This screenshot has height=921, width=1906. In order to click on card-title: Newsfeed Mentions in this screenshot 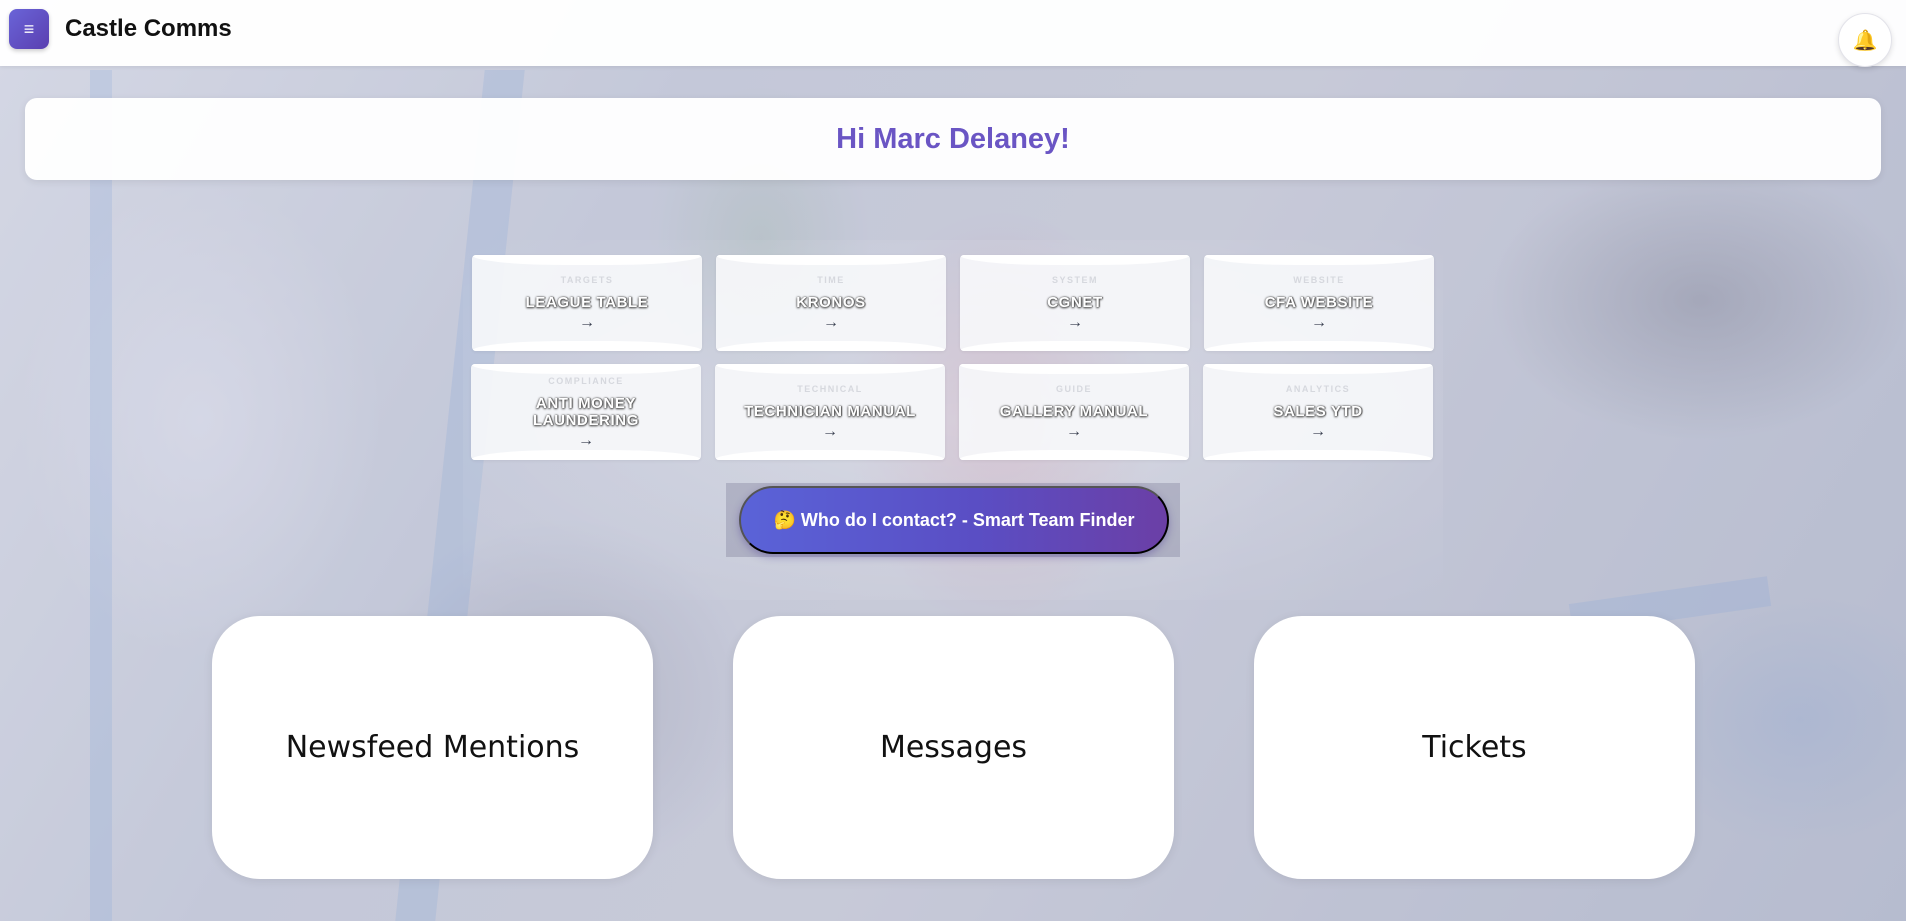, I will do `click(432, 747)`.